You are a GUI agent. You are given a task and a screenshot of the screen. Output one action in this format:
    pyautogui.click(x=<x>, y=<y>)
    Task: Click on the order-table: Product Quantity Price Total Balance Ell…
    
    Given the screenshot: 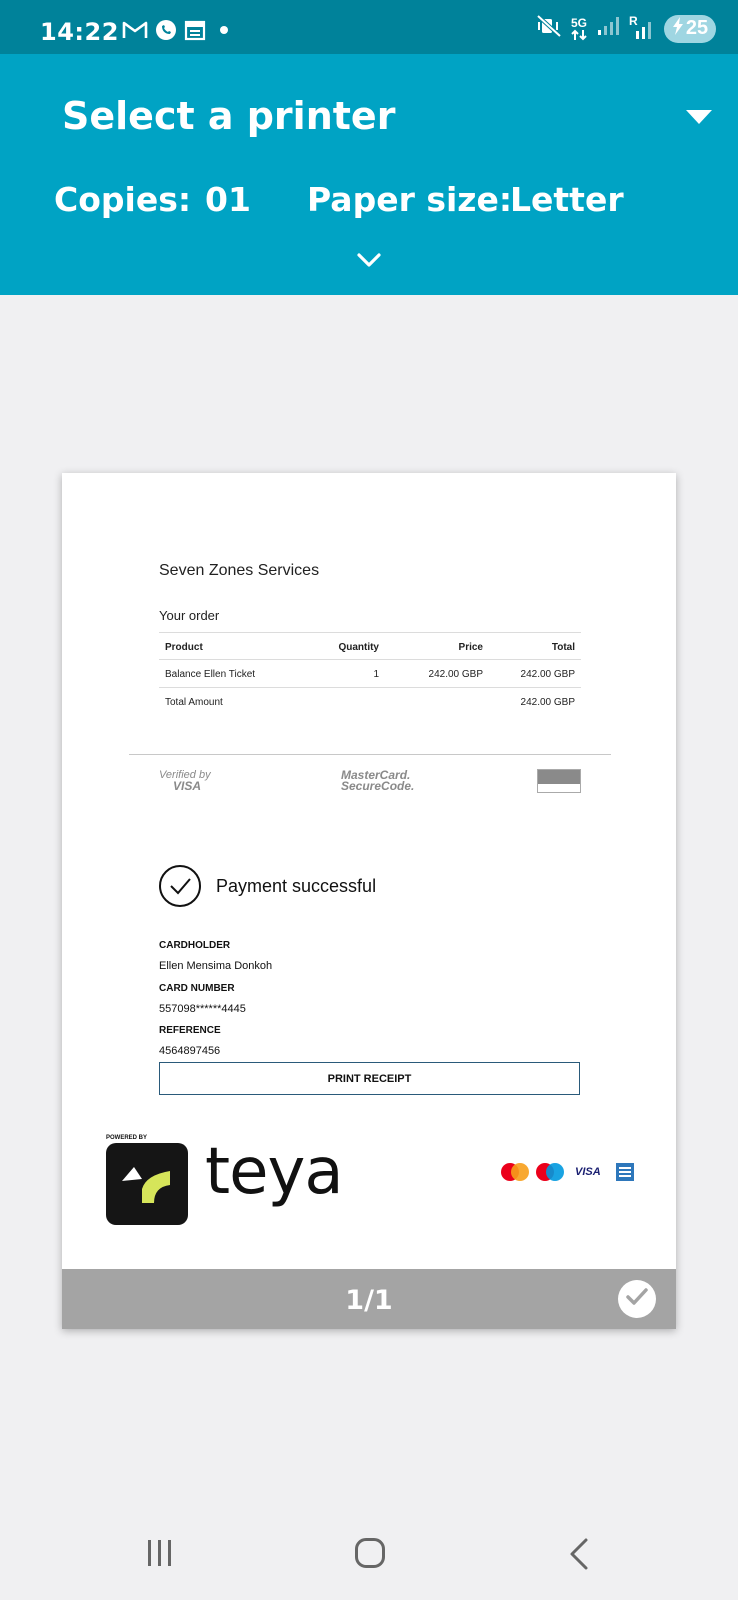 What is the action you would take?
    pyautogui.click(x=370, y=674)
    